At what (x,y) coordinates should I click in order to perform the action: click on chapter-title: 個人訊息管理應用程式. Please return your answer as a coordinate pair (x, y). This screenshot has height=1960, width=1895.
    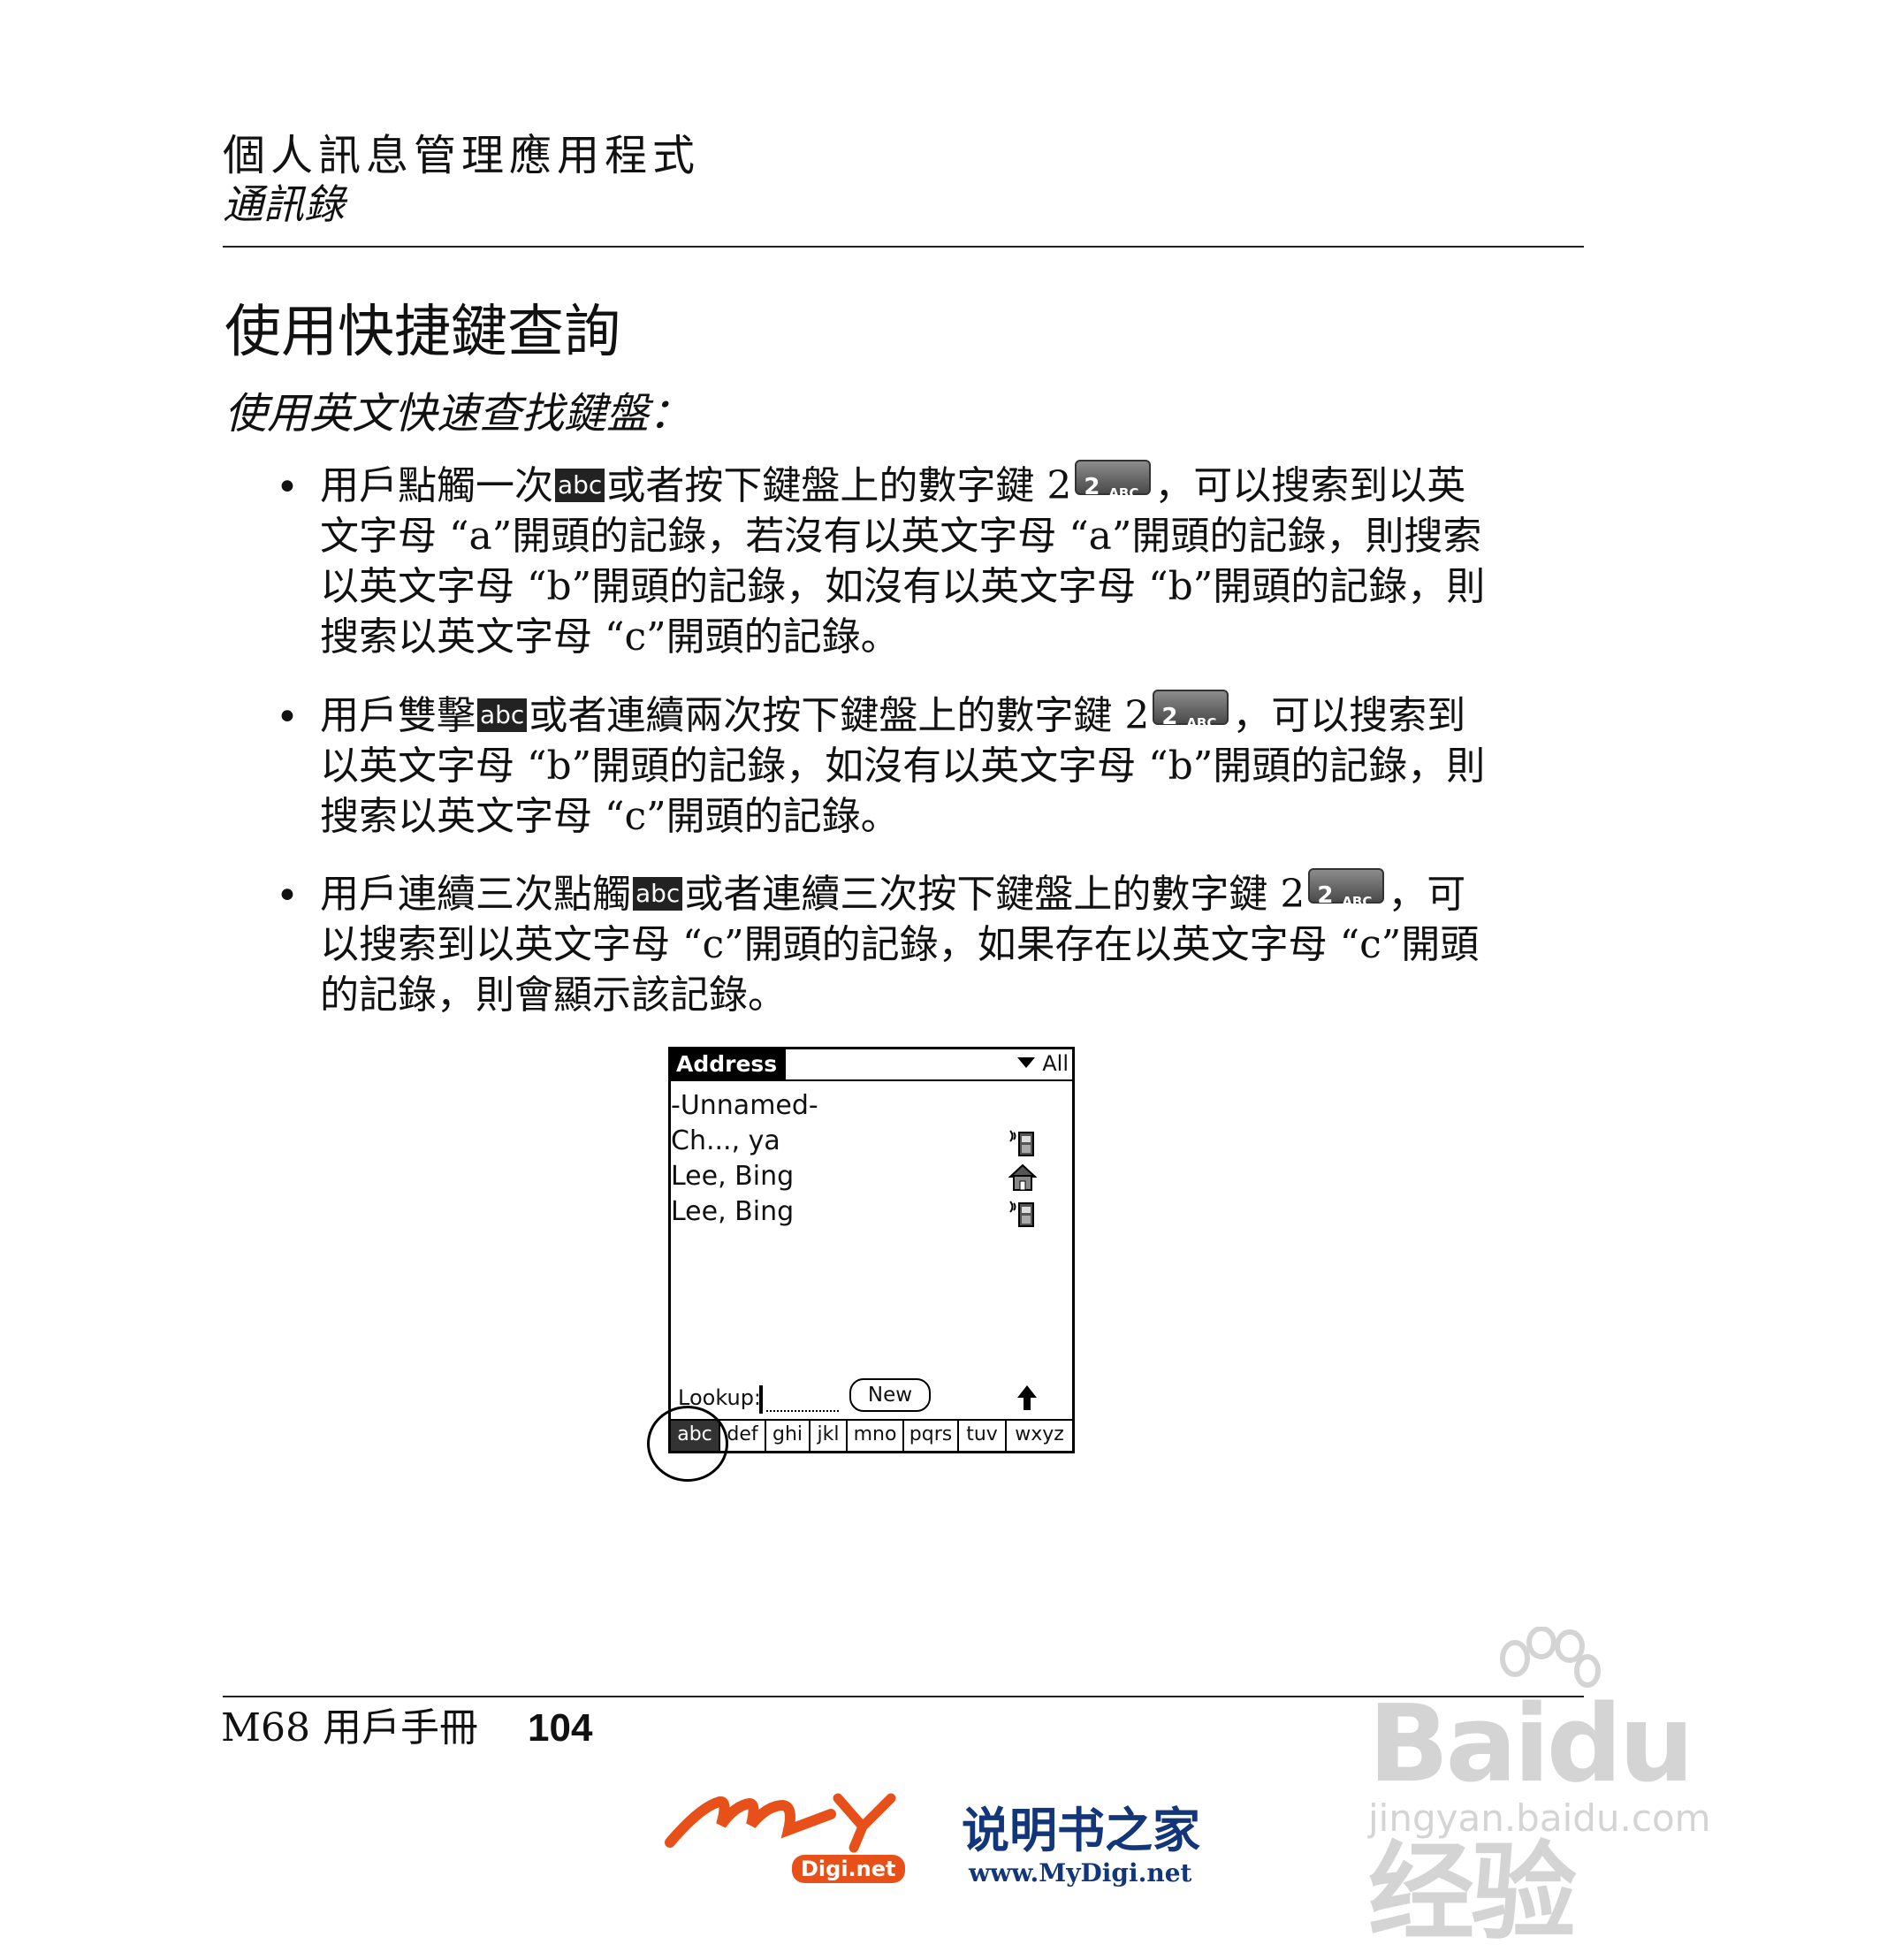
    Looking at the image, I should click on (462, 155).